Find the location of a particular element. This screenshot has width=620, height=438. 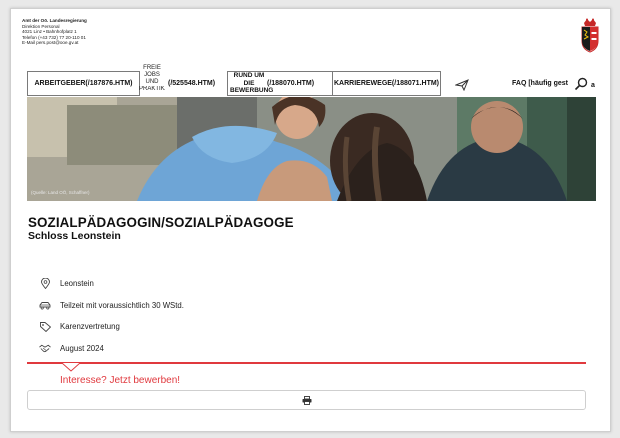

nav-freie-jobs-line-3: UND is located at coordinates (152, 82).